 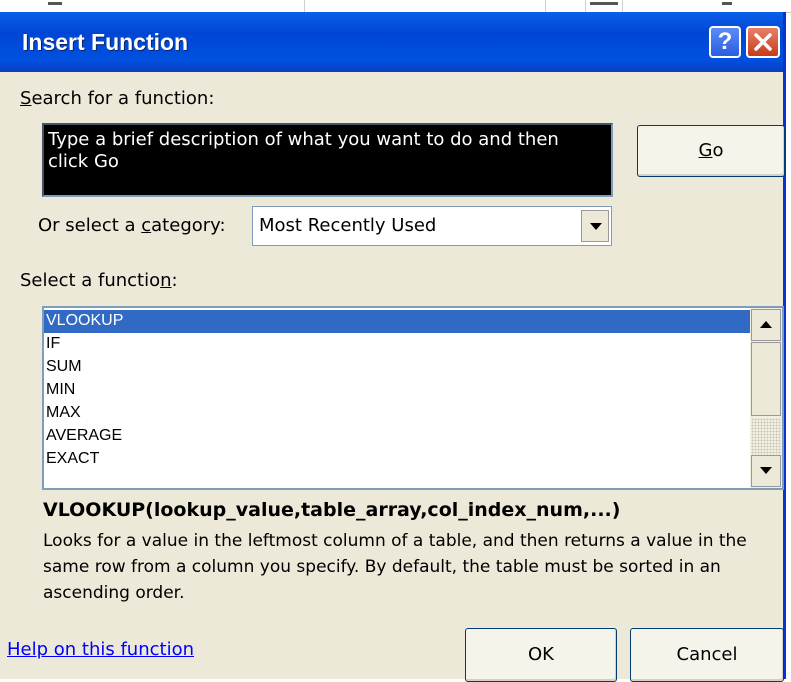 What do you see at coordinates (132, 225) in the screenshot?
I see `category-label: Or select a category:` at bounding box center [132, 225].